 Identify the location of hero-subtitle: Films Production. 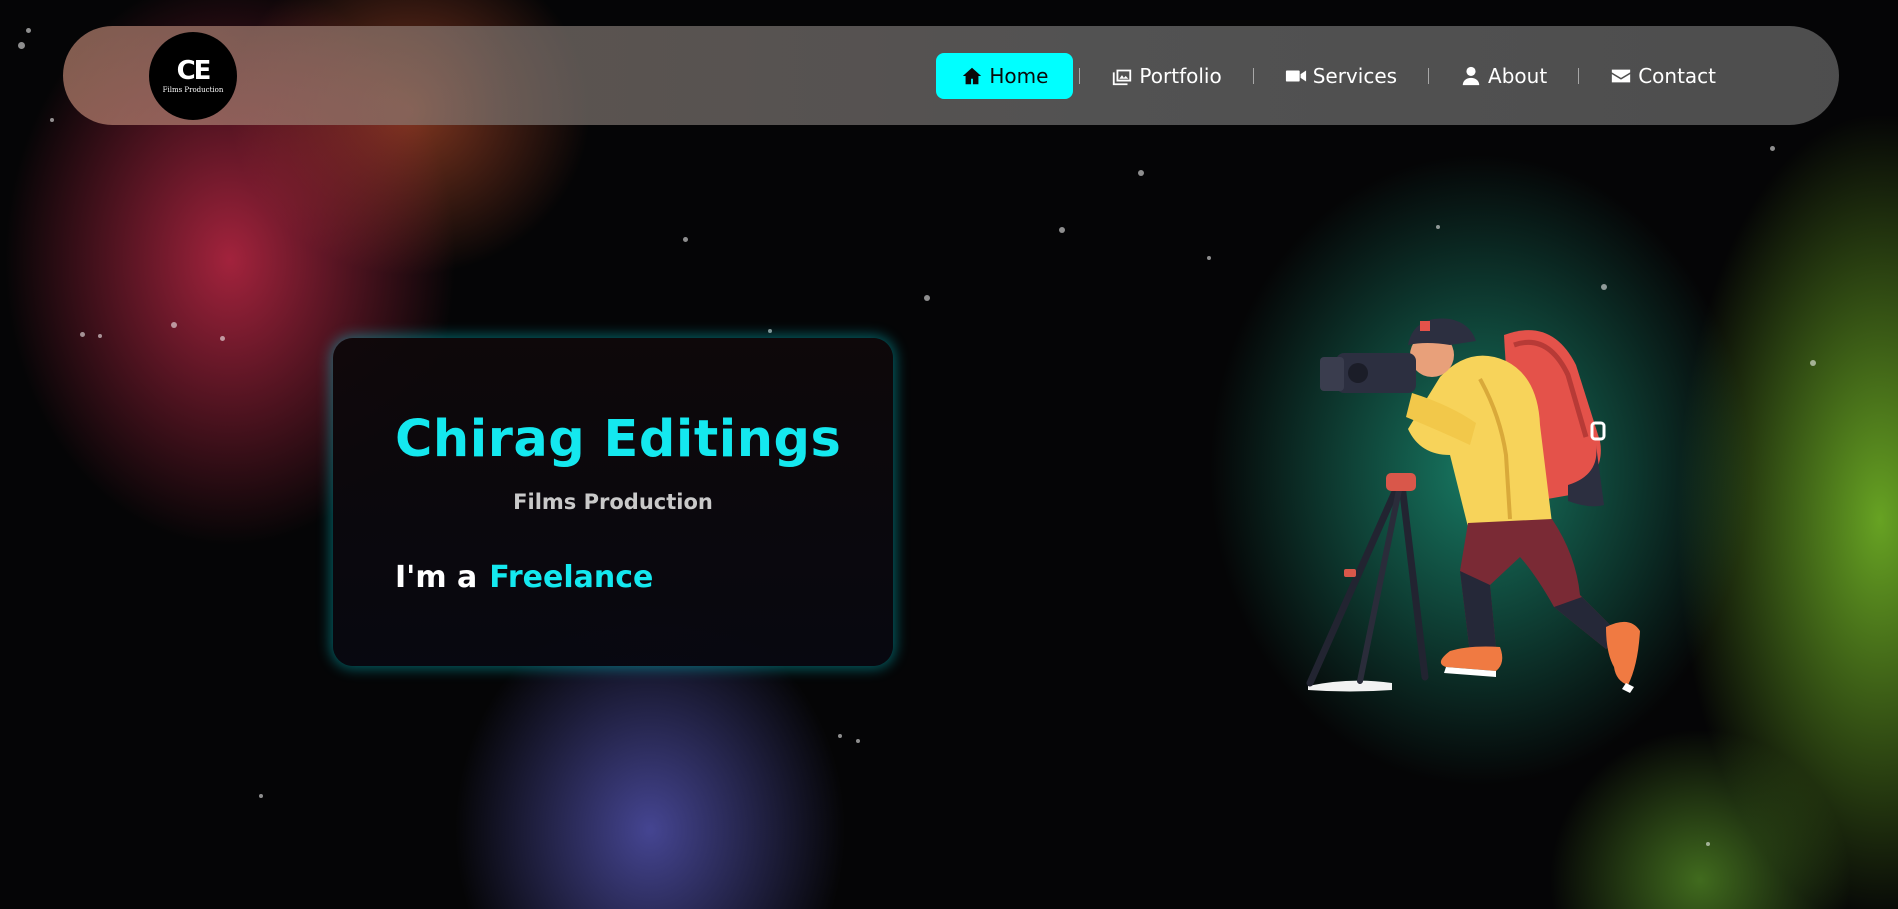
(613, 502).